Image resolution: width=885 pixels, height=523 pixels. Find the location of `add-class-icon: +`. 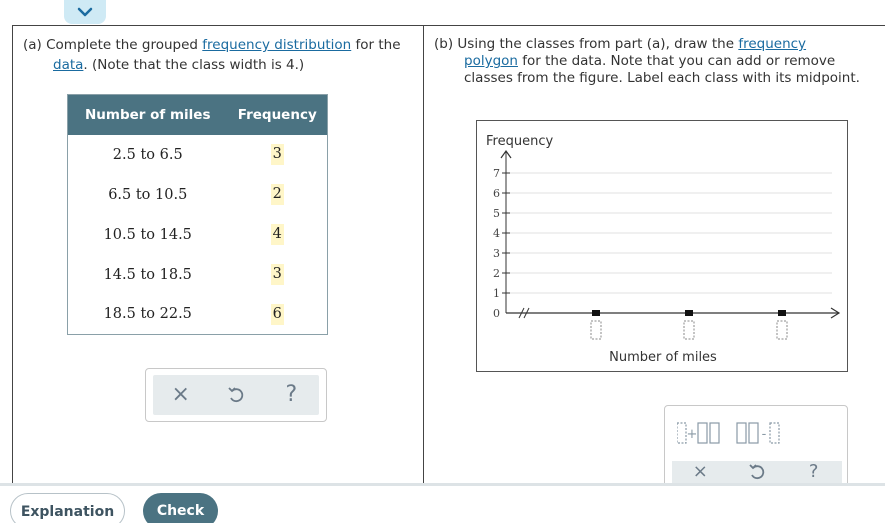

add-class-icon: + is located at coordinates (698, 433).